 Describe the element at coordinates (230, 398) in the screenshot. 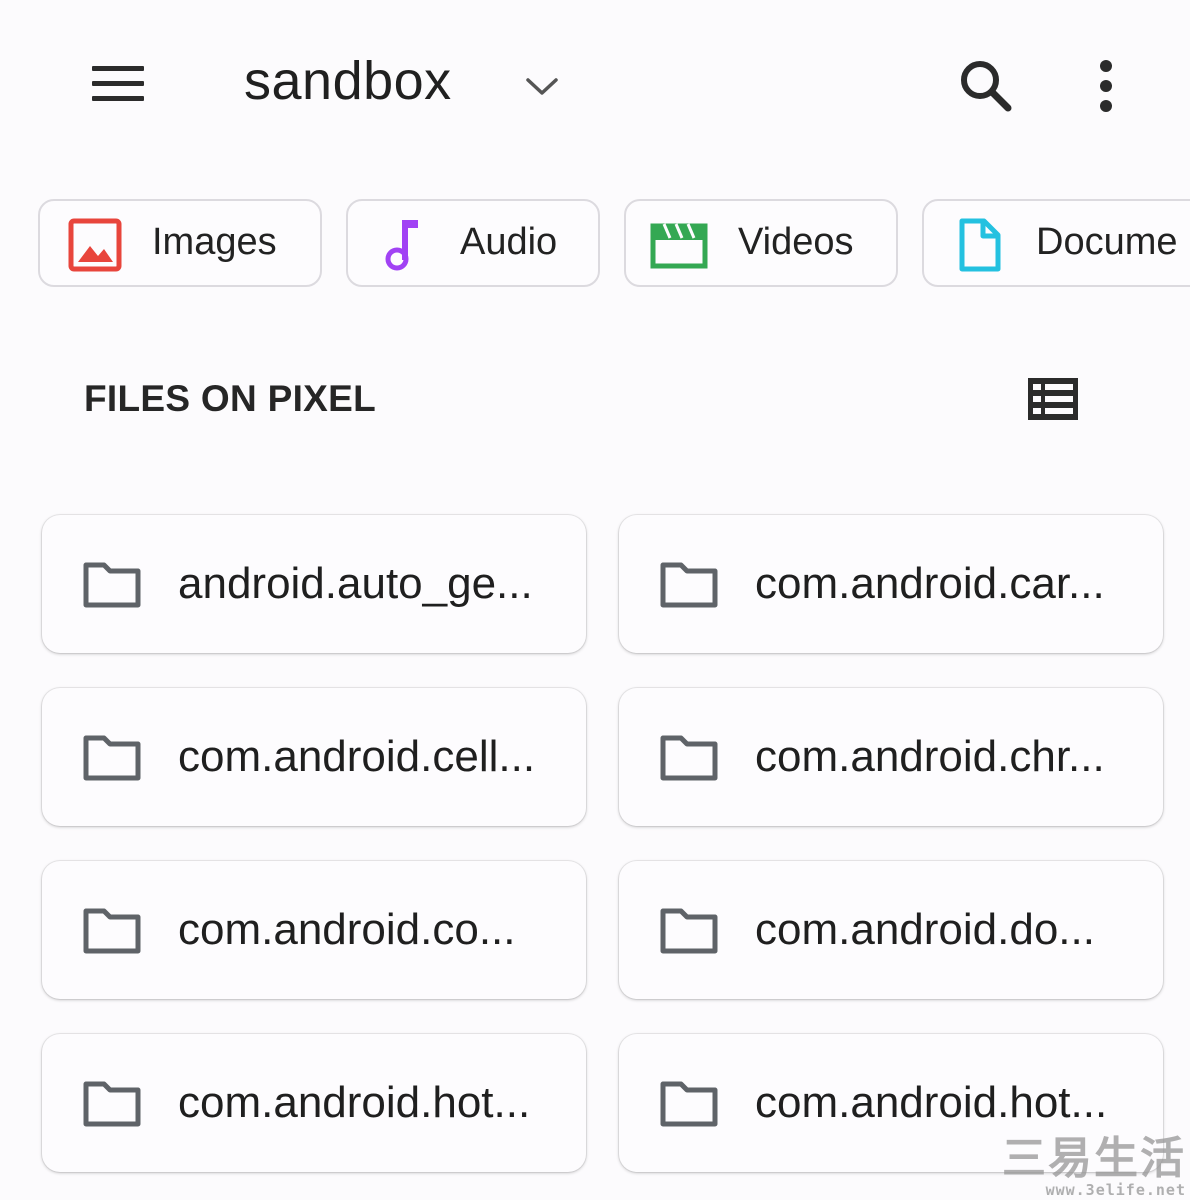

I see `section-title: FILES ON PIXEL` at that location.